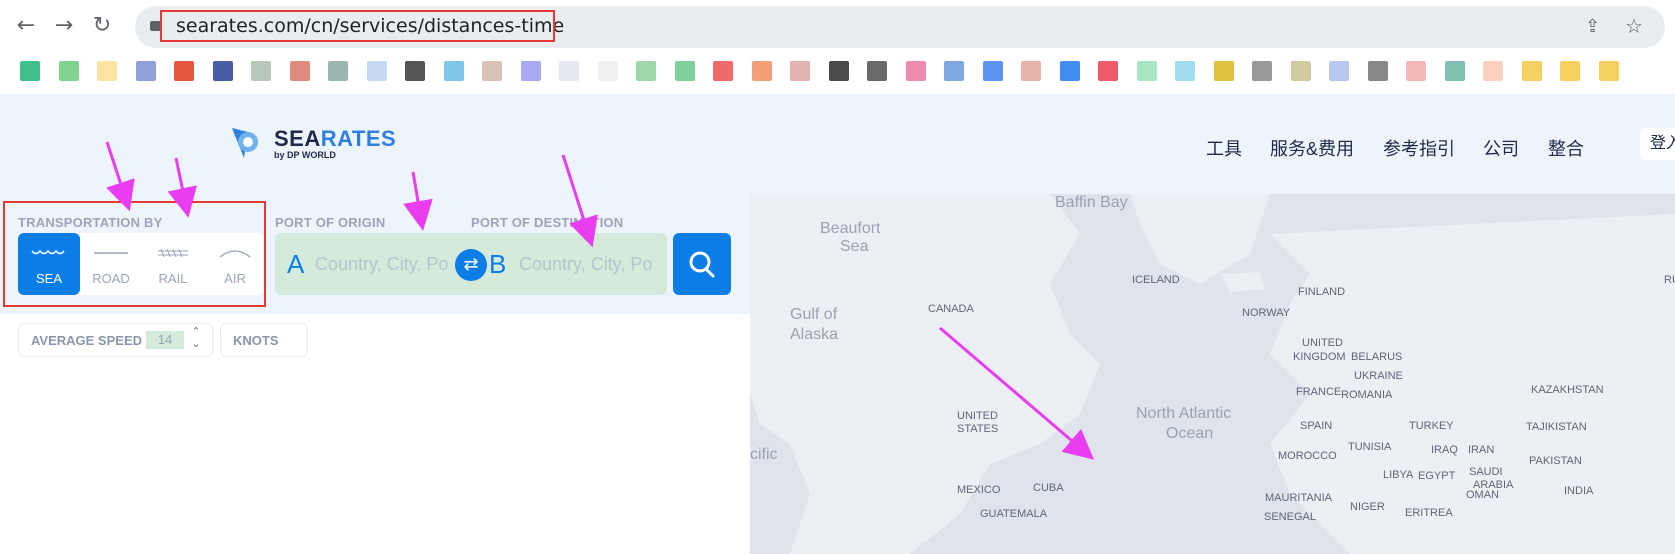 Image resolution: width=1675 pixels, height=554 pixels. What do you see at coordinates (1190, 433) in the screenshot?
I see `map-label: Ocean` at bounding box center [1190, 433].